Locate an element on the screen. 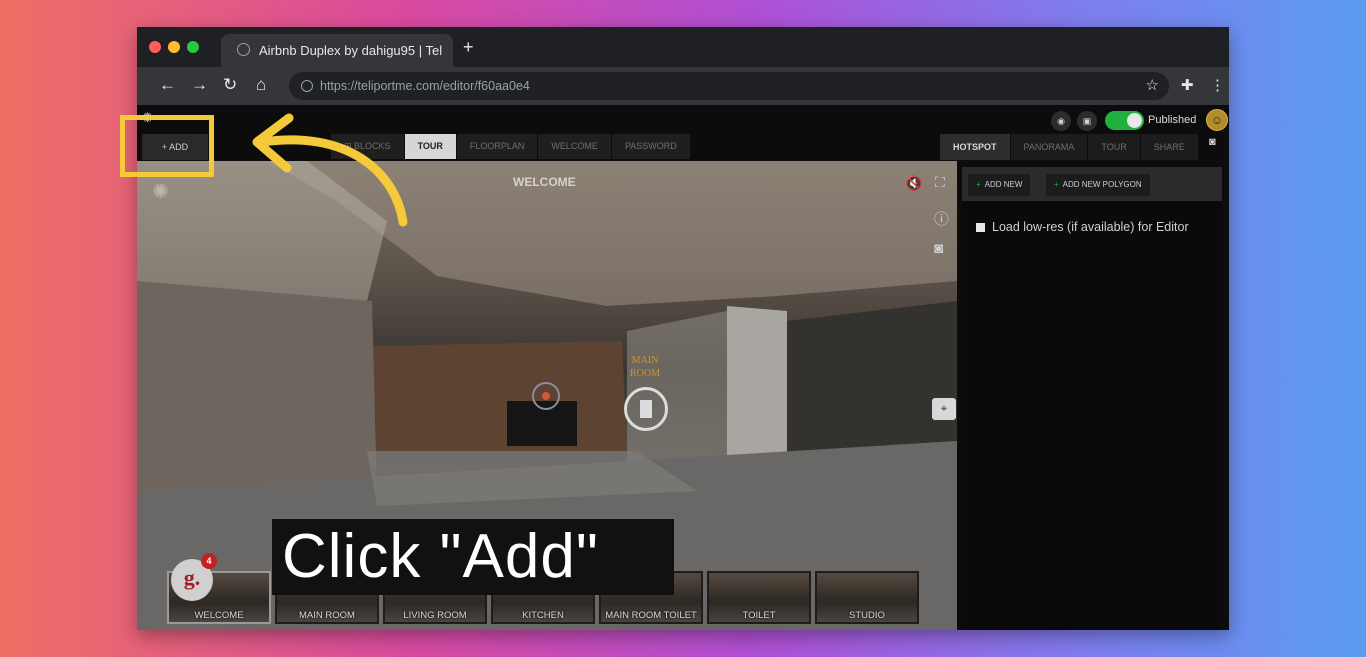 This screenshot has width=1366, height=657. browser-tab: Airbnb Duplex by dahigu95 | Tel is located at coordinates (337, 50).